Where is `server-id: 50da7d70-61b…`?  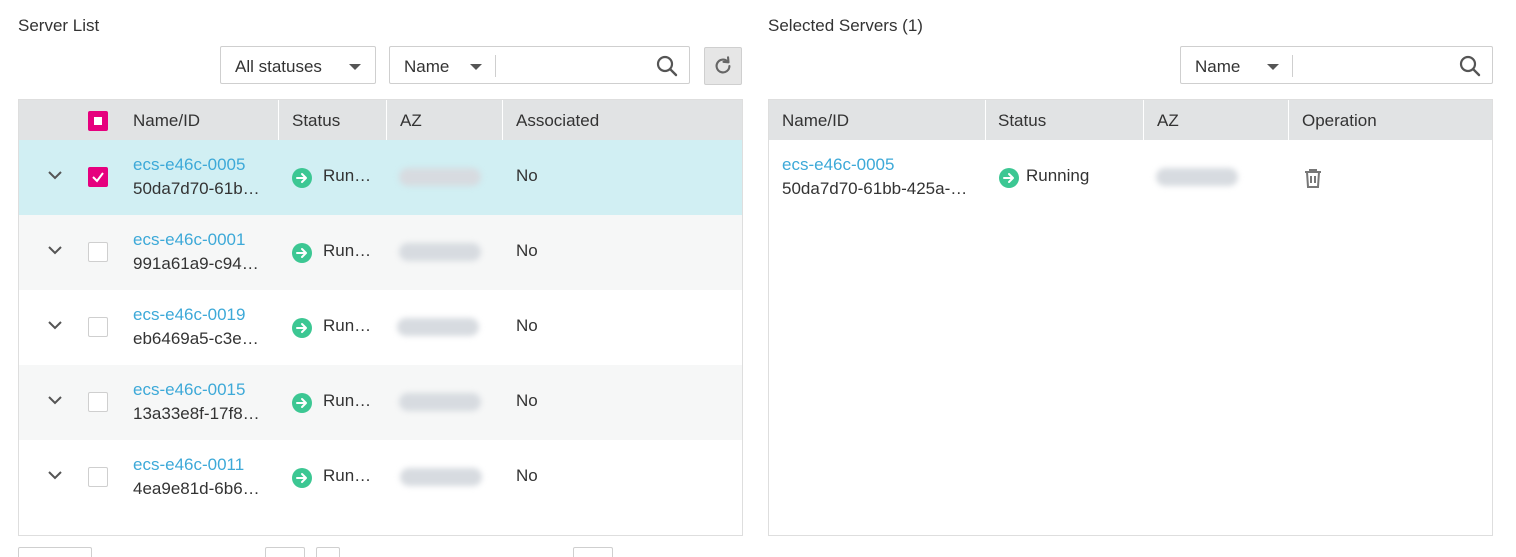
server-id: 50da7d70-61b… is located at coordinates (196, 188).